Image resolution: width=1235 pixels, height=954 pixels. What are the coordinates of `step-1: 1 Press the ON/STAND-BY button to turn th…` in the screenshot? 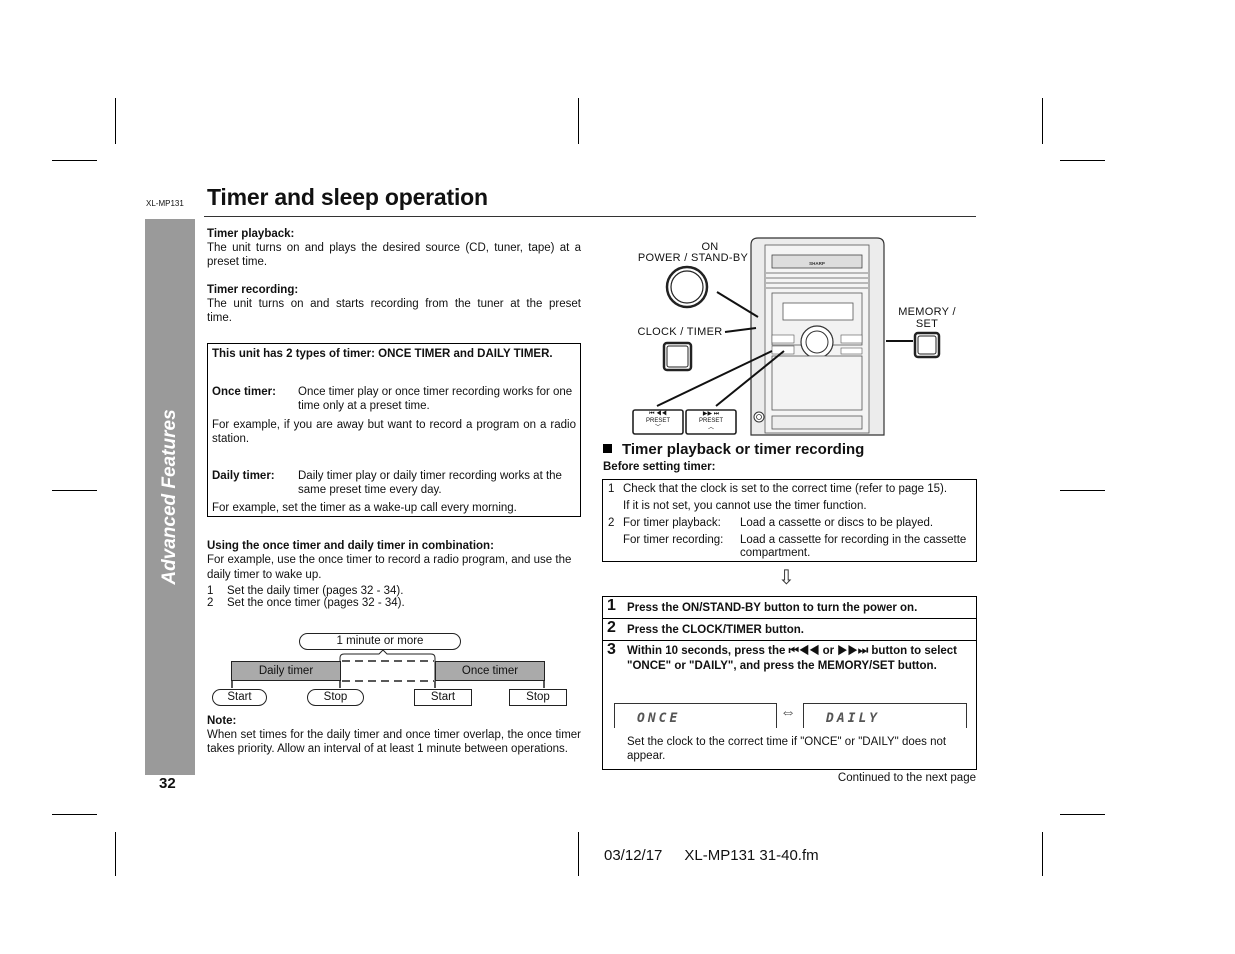 It's located at (789, 608).